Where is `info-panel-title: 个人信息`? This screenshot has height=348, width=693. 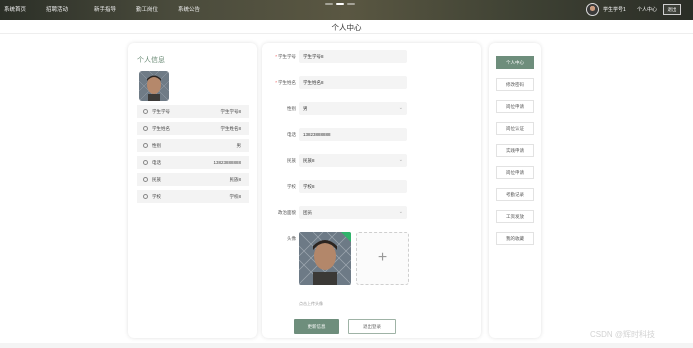
info-panel-title: 个人信息 is located at coordinates (151, 60).